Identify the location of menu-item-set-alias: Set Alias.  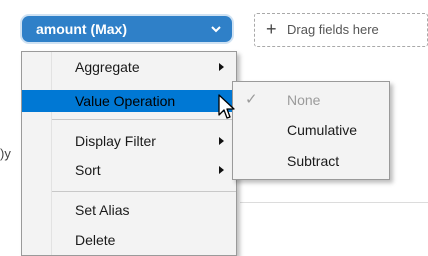
(129, 210).